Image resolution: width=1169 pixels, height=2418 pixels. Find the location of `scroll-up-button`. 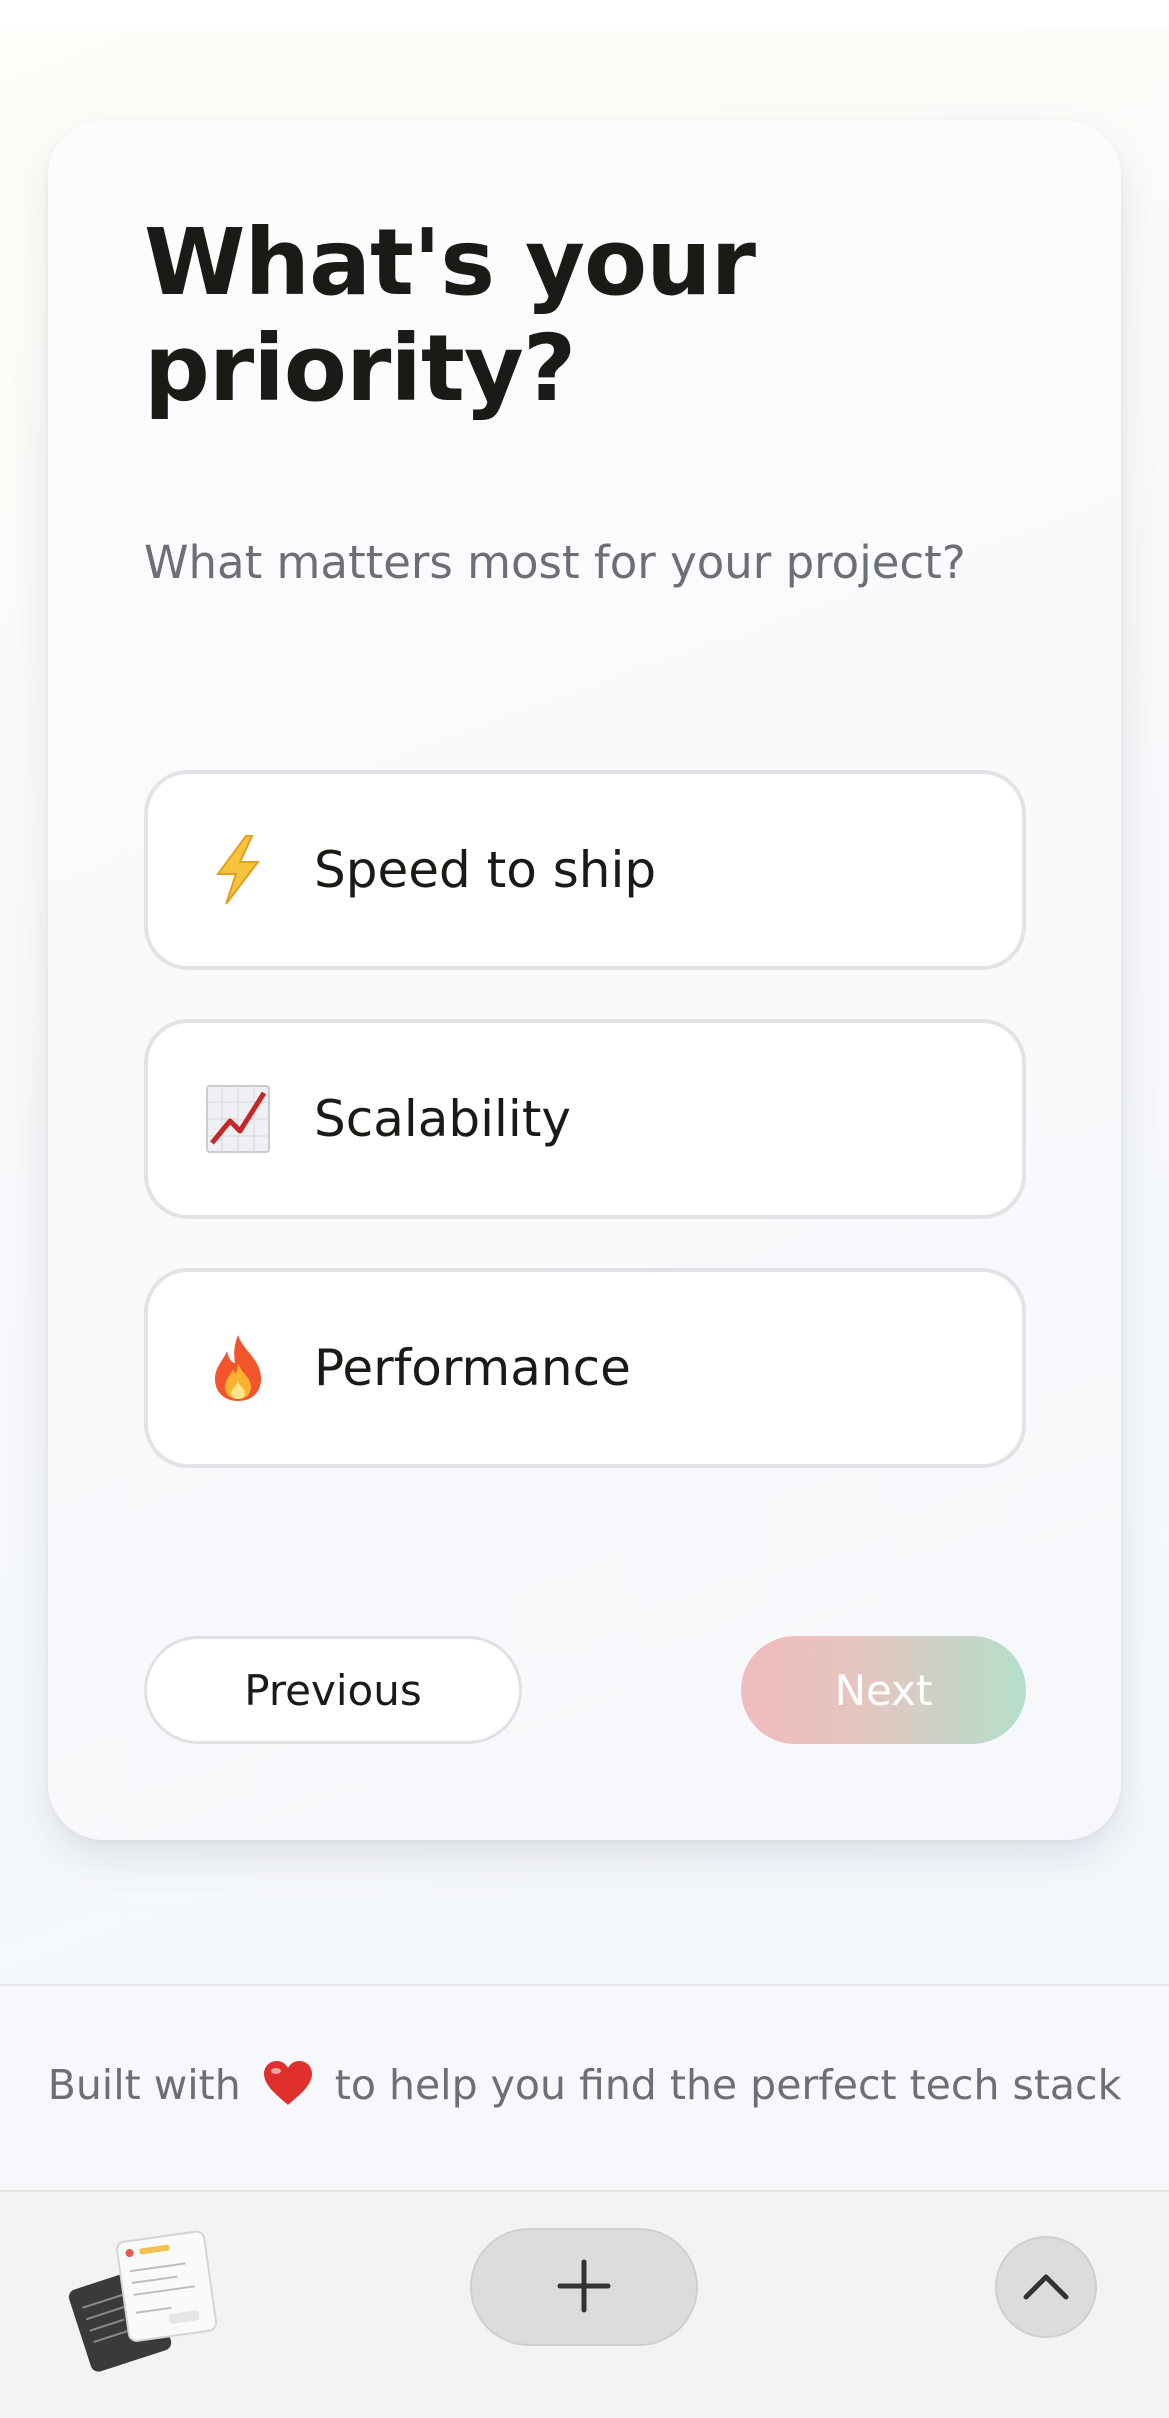

scroll-up-button is located at coordinates (1046, 2287).